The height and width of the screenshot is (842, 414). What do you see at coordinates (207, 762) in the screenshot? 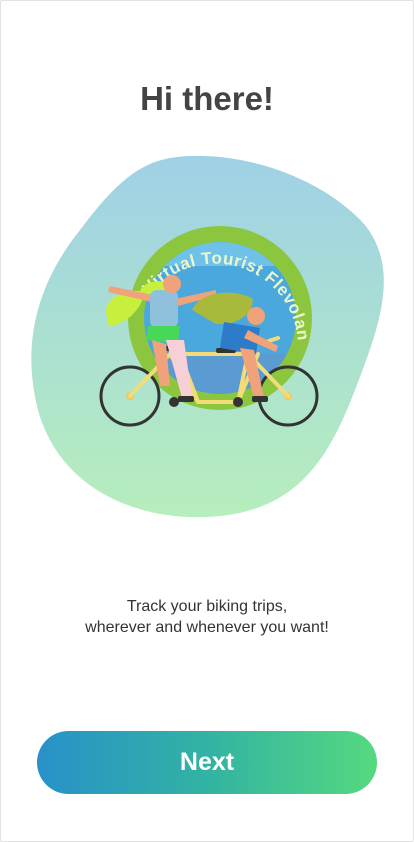
I see `next-button: Next` at bounding box center [207, 762].